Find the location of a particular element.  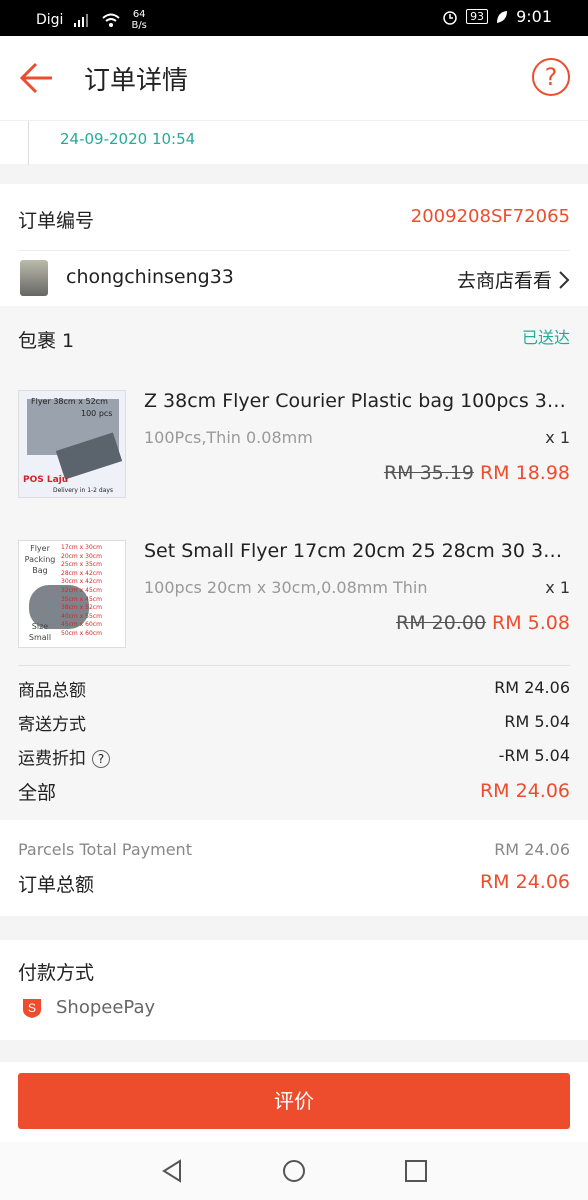

size-option: 32cm x 45cm is located at coordinates (81, 590).